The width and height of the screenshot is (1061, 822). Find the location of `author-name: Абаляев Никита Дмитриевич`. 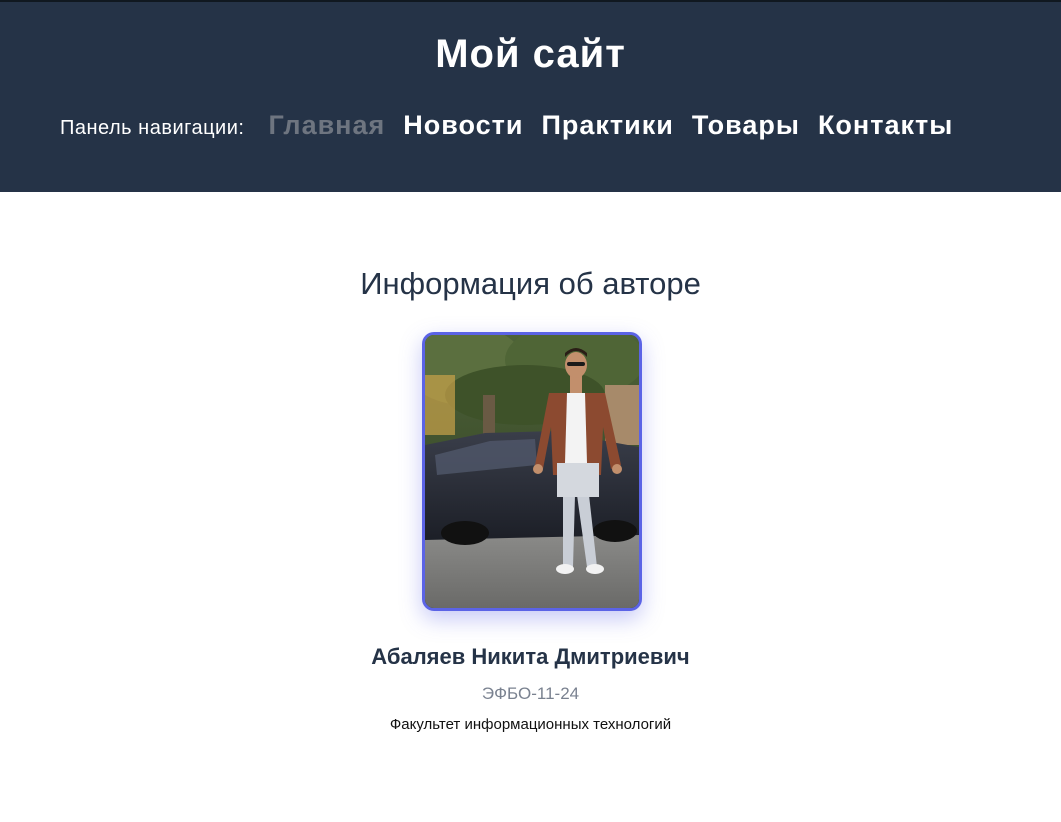

author-name: Абаляев Никита Дмитриевич is located at coordinates (530, 656).